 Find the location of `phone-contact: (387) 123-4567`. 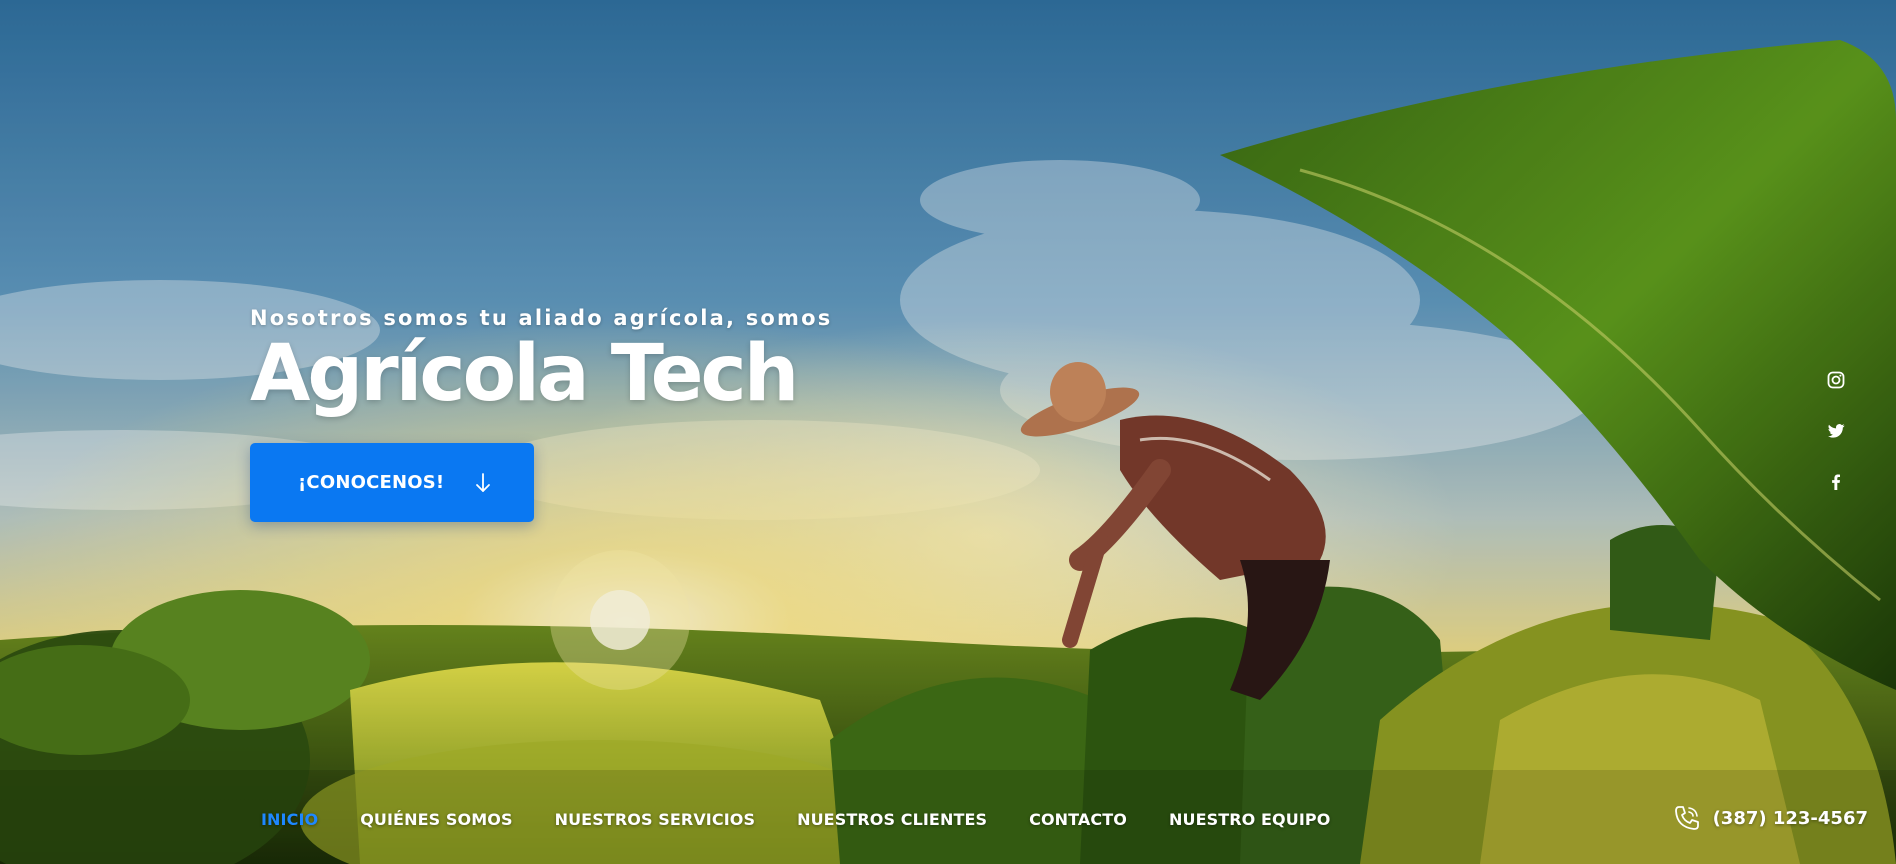

phone-contact: (387) 123-4567 is located at coordinates (1769, 818).